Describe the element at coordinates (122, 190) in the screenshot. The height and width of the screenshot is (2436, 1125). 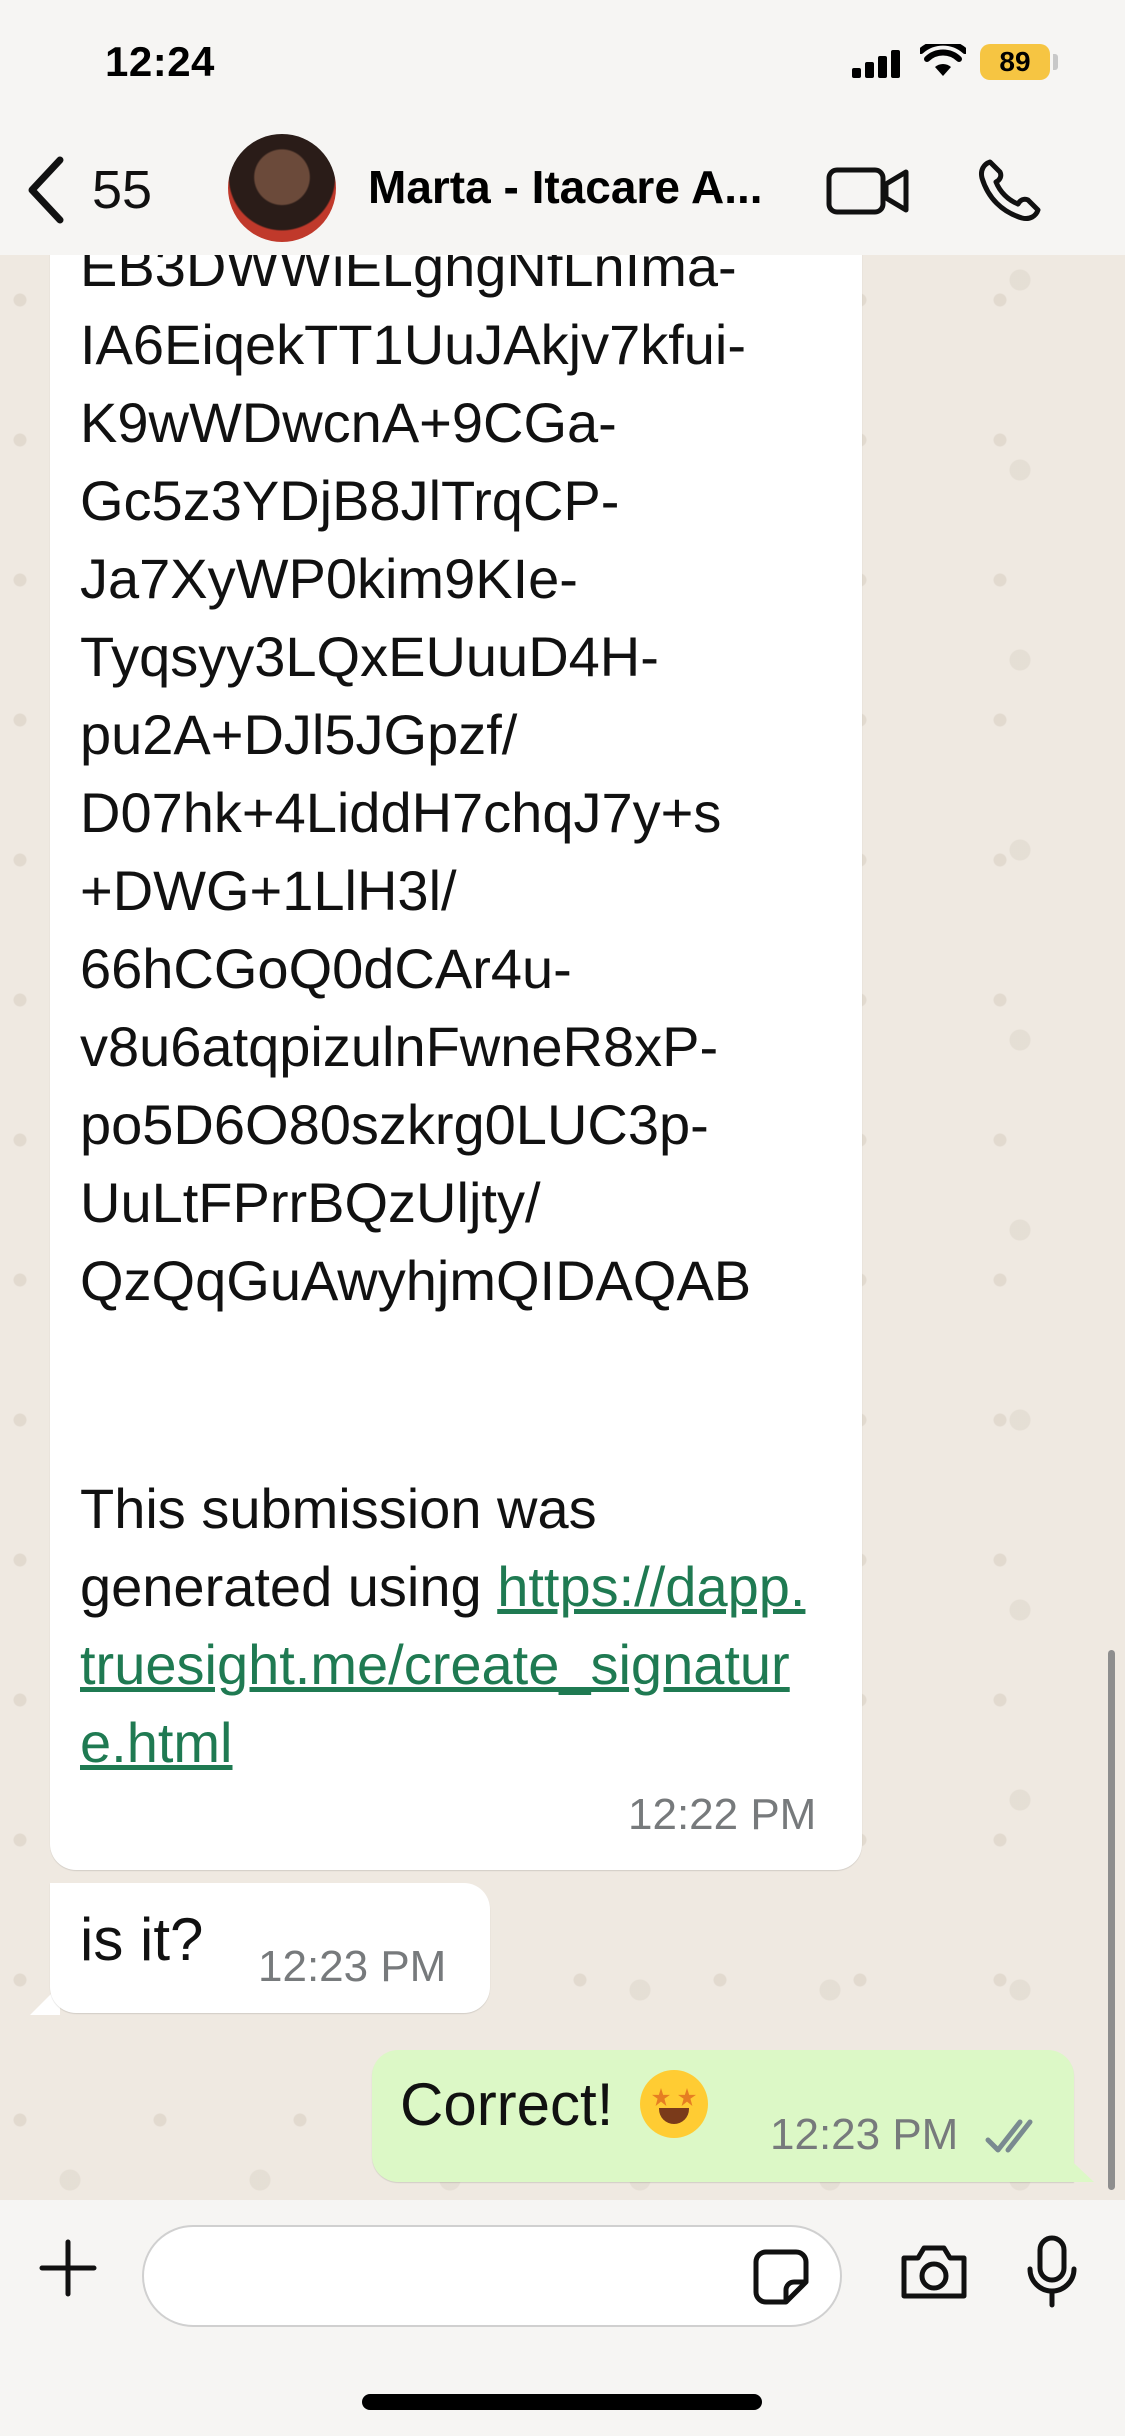
I see `unread-count: 55` at that location.